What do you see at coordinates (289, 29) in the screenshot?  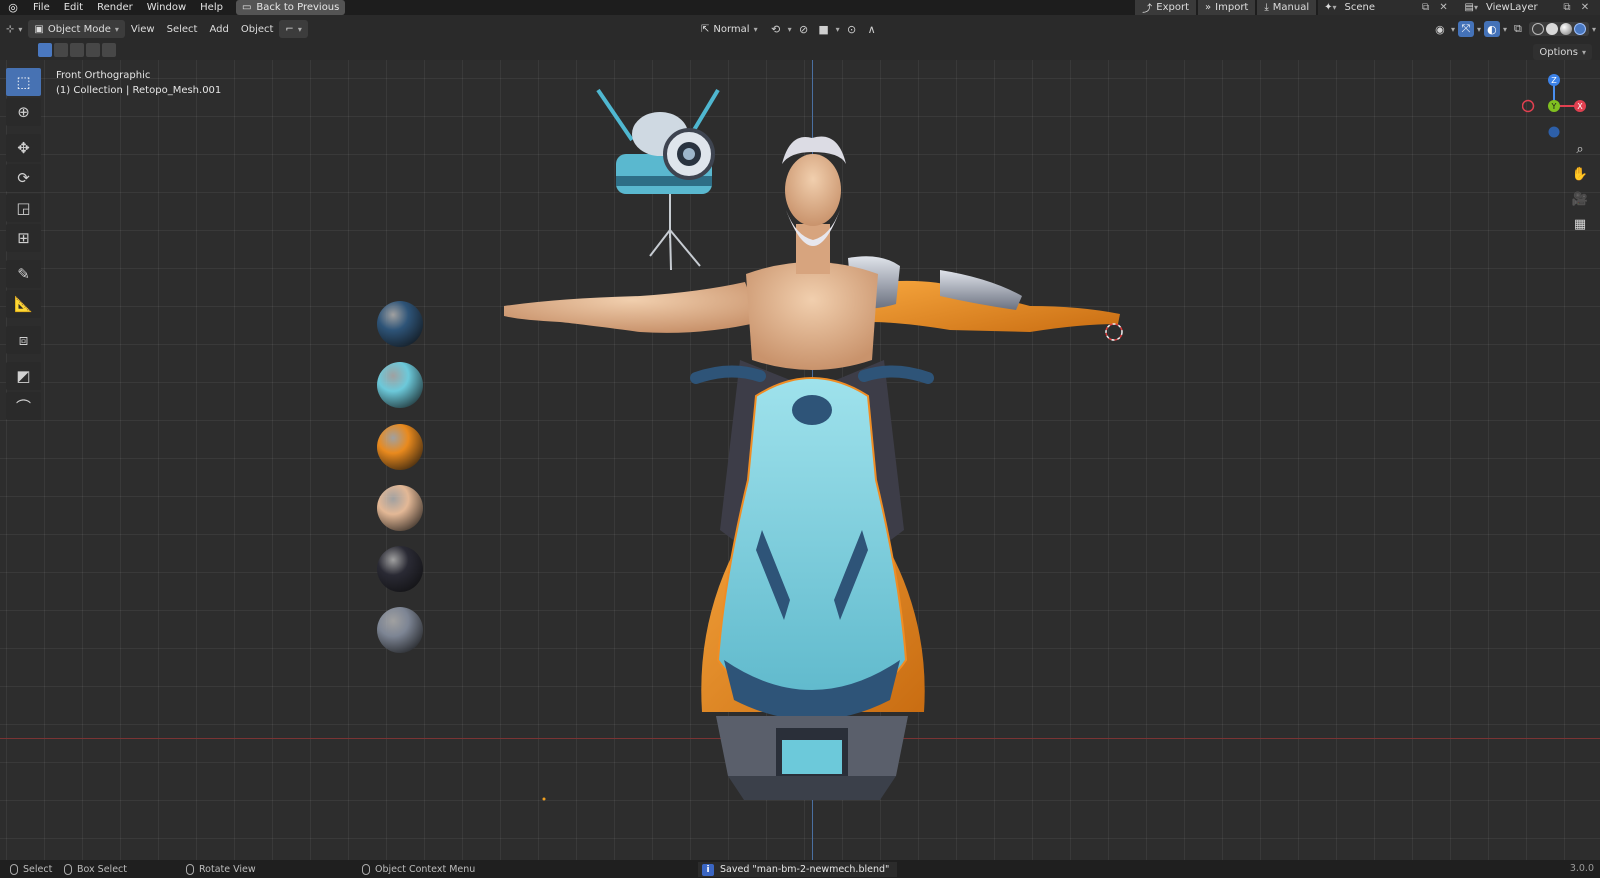 I see `pivot-icon: ⌐` at bounding box center [289, 29].